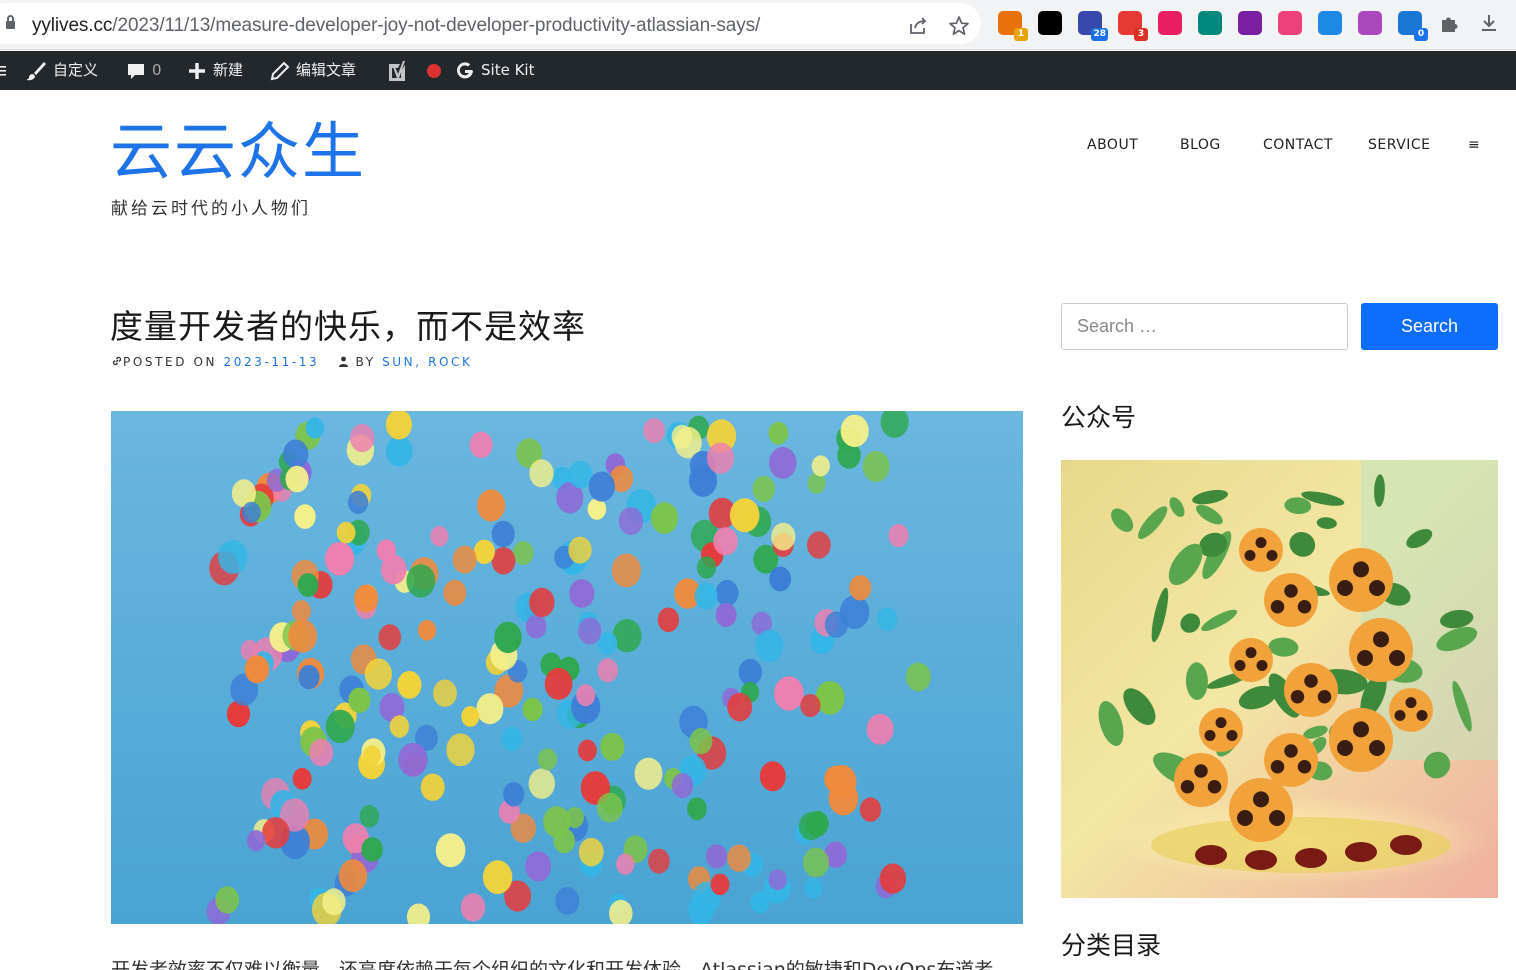 The image size is (1516, 970). I want to click on bookmark-star-icon, so click(959, 26).